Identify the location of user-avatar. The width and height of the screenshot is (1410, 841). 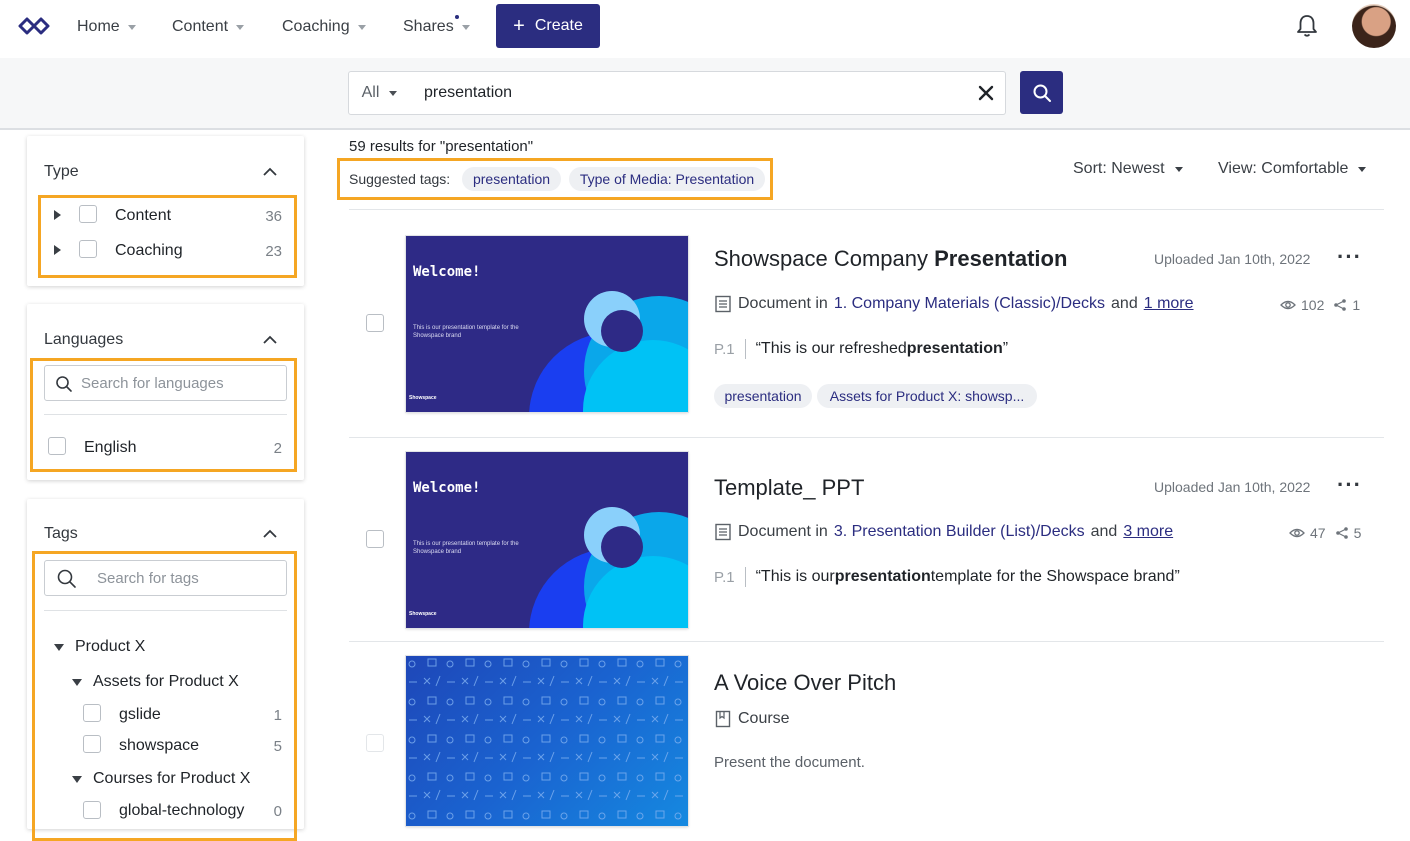
(1374, 26).